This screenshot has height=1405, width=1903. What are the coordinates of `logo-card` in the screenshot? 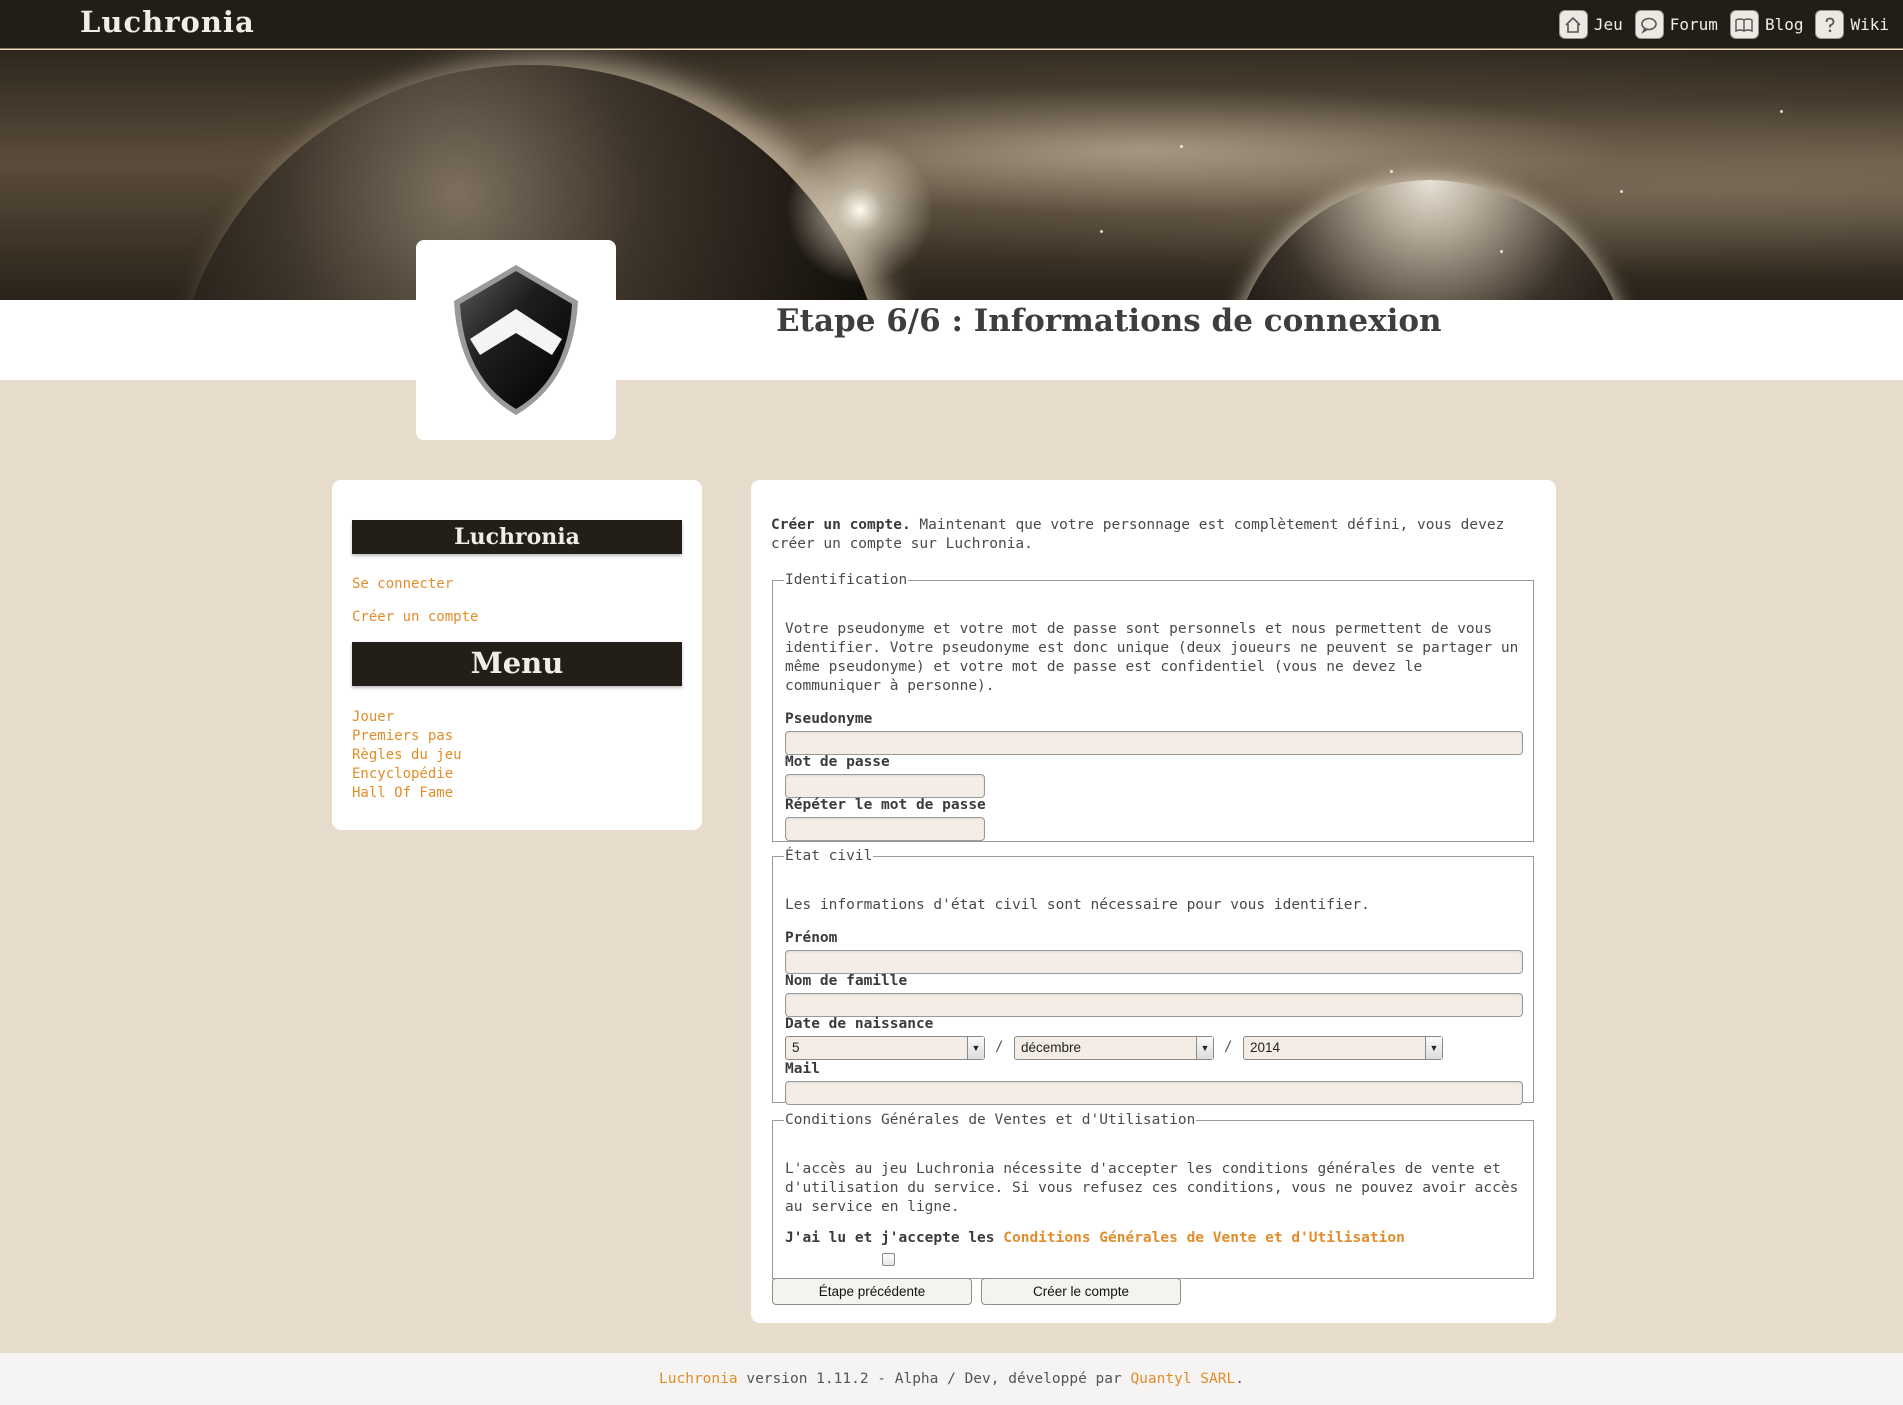 It's located at (516, 340).